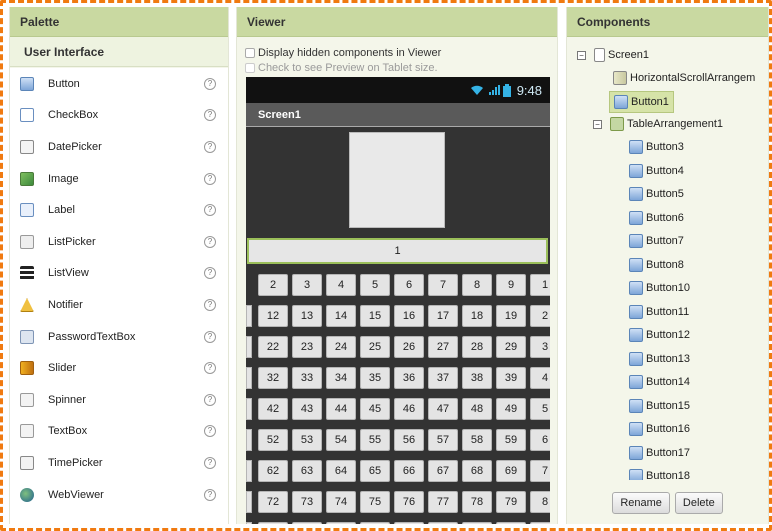 The image size is (772, 531). What do you see at coordinates (119, 116) in the screenshot?
I see `palette-item-checkbox: CheckBox?` at bounding box center [119, 116].